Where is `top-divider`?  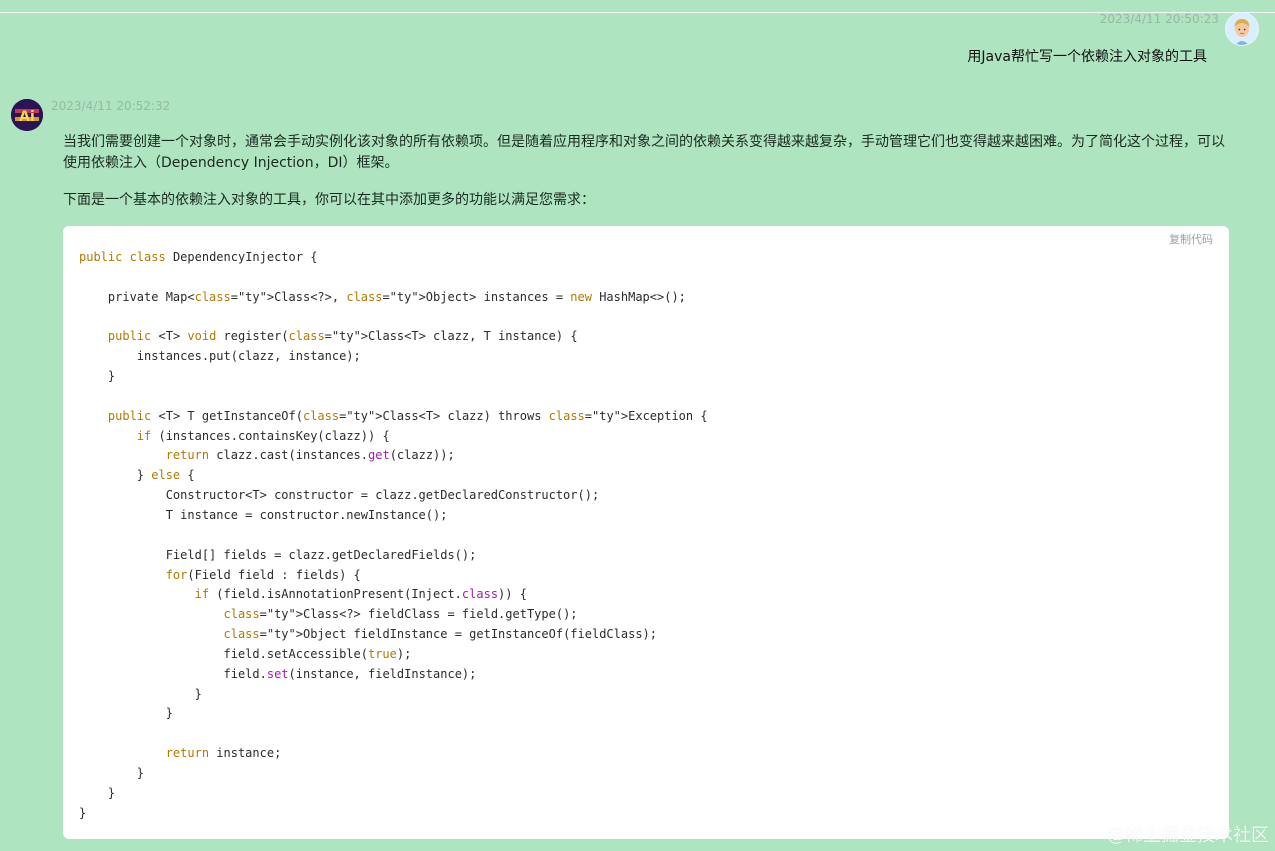
top-divider is located at coordinates (637, 12).